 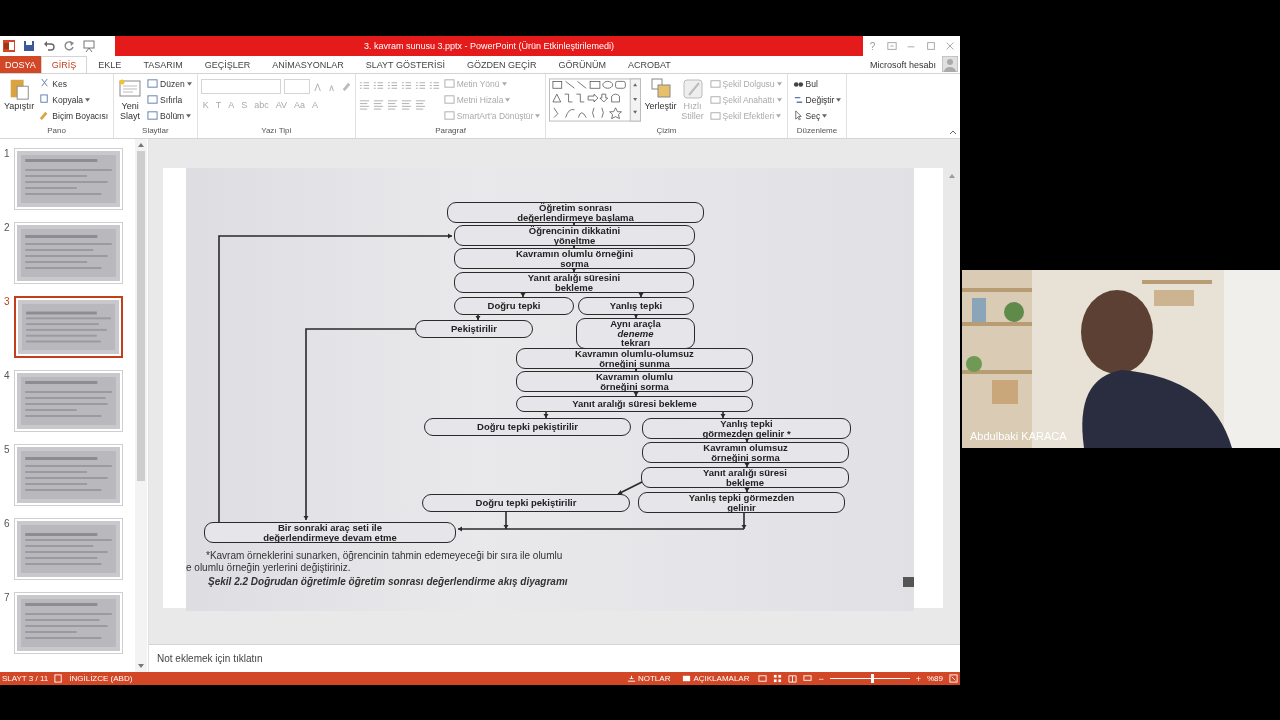 I want to click on zoom-out-button: −, so click(x=821, y=678).